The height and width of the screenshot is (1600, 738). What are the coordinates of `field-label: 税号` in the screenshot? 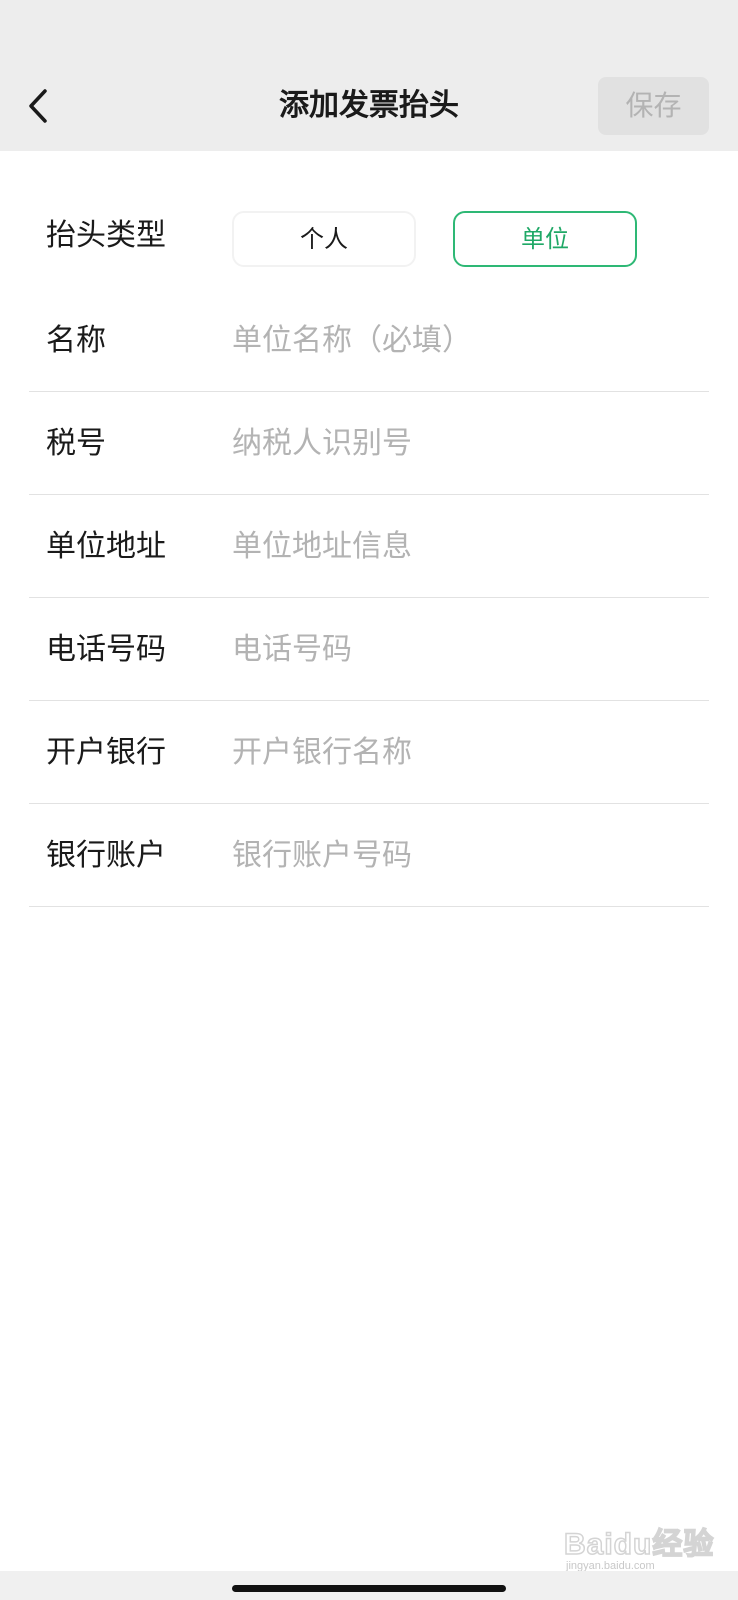 It's located at (76, 443).